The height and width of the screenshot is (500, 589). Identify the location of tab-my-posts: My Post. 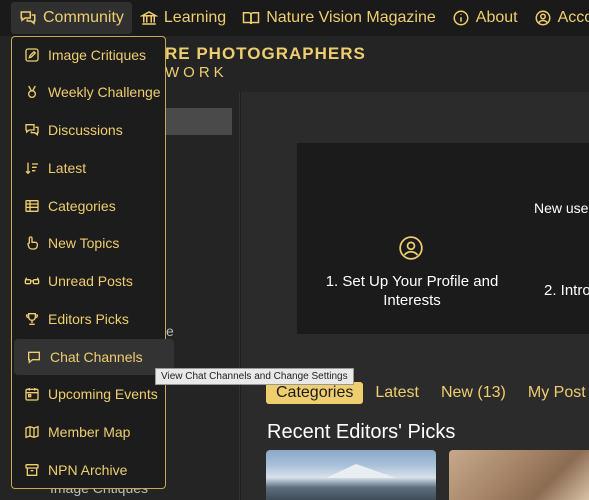
(553, 393).